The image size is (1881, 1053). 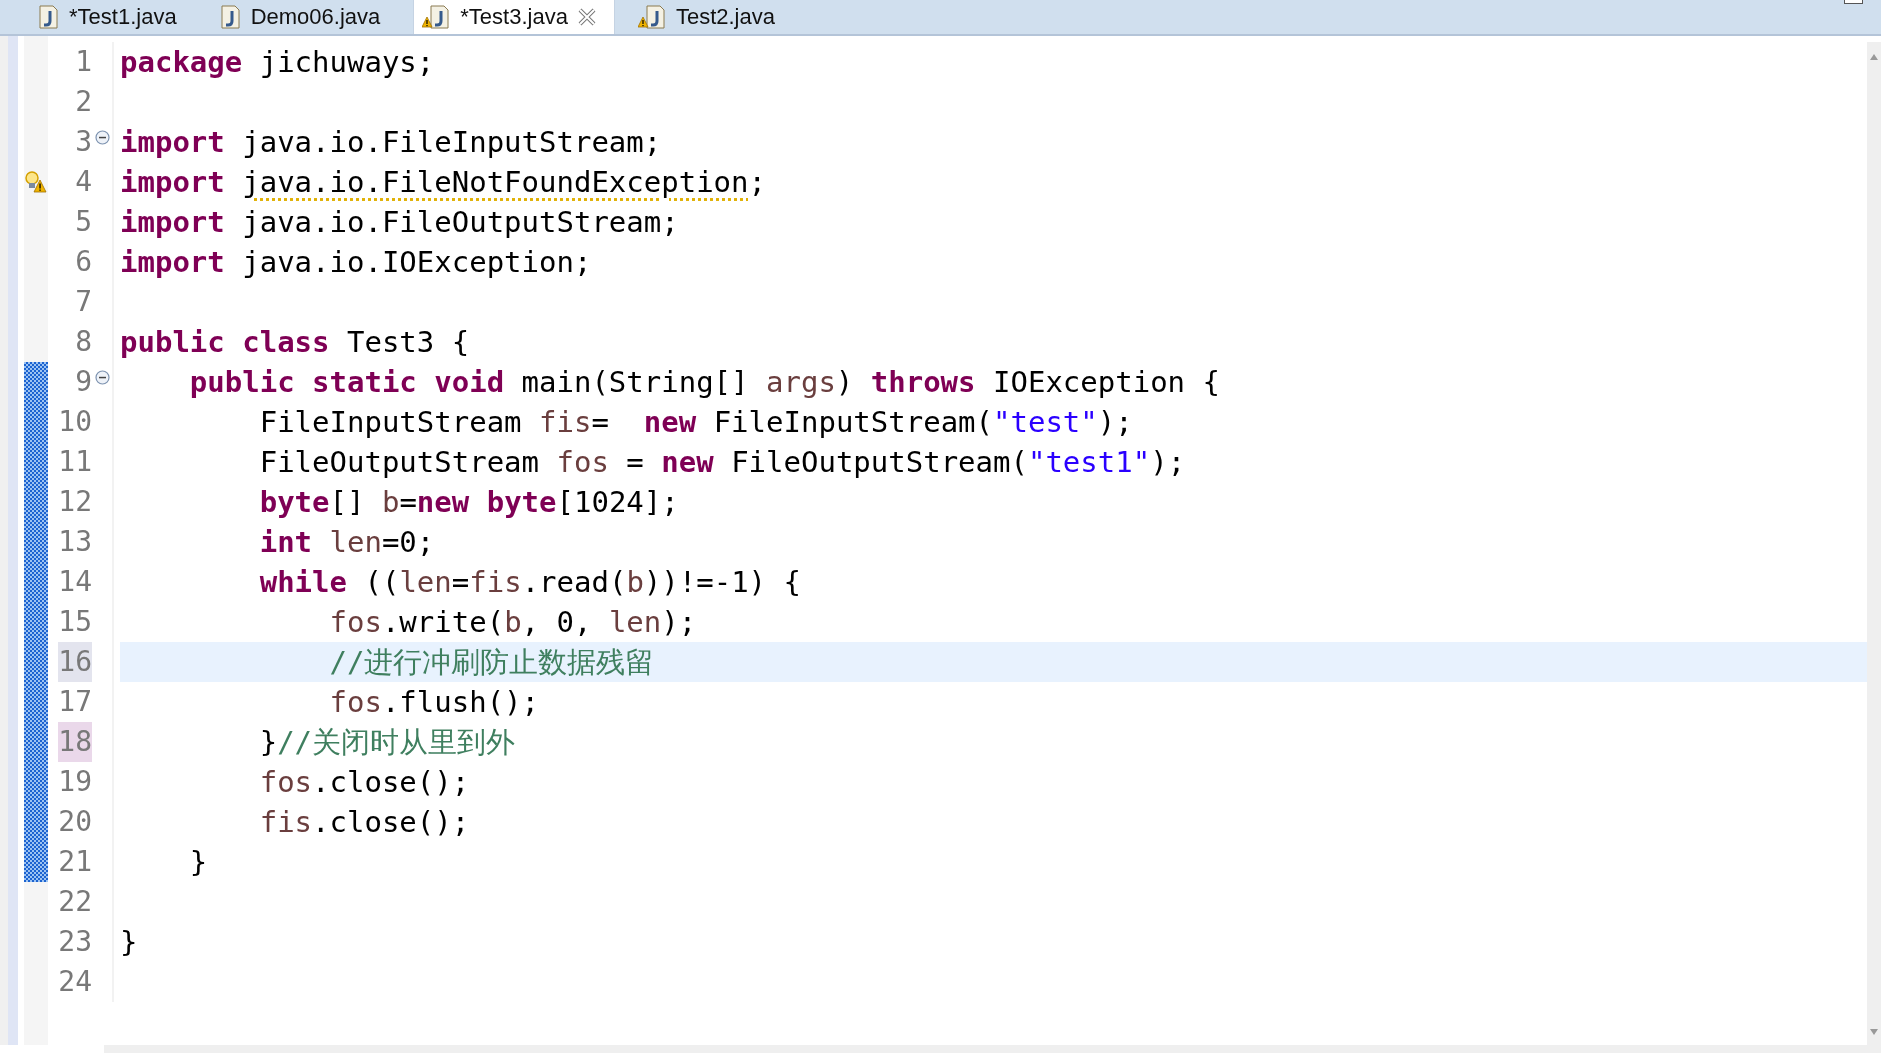 What do you see at coordinates (112, 17) in the screenshot?
I see `editor-tab: *Test1.java` at bounding box center [112, 17].